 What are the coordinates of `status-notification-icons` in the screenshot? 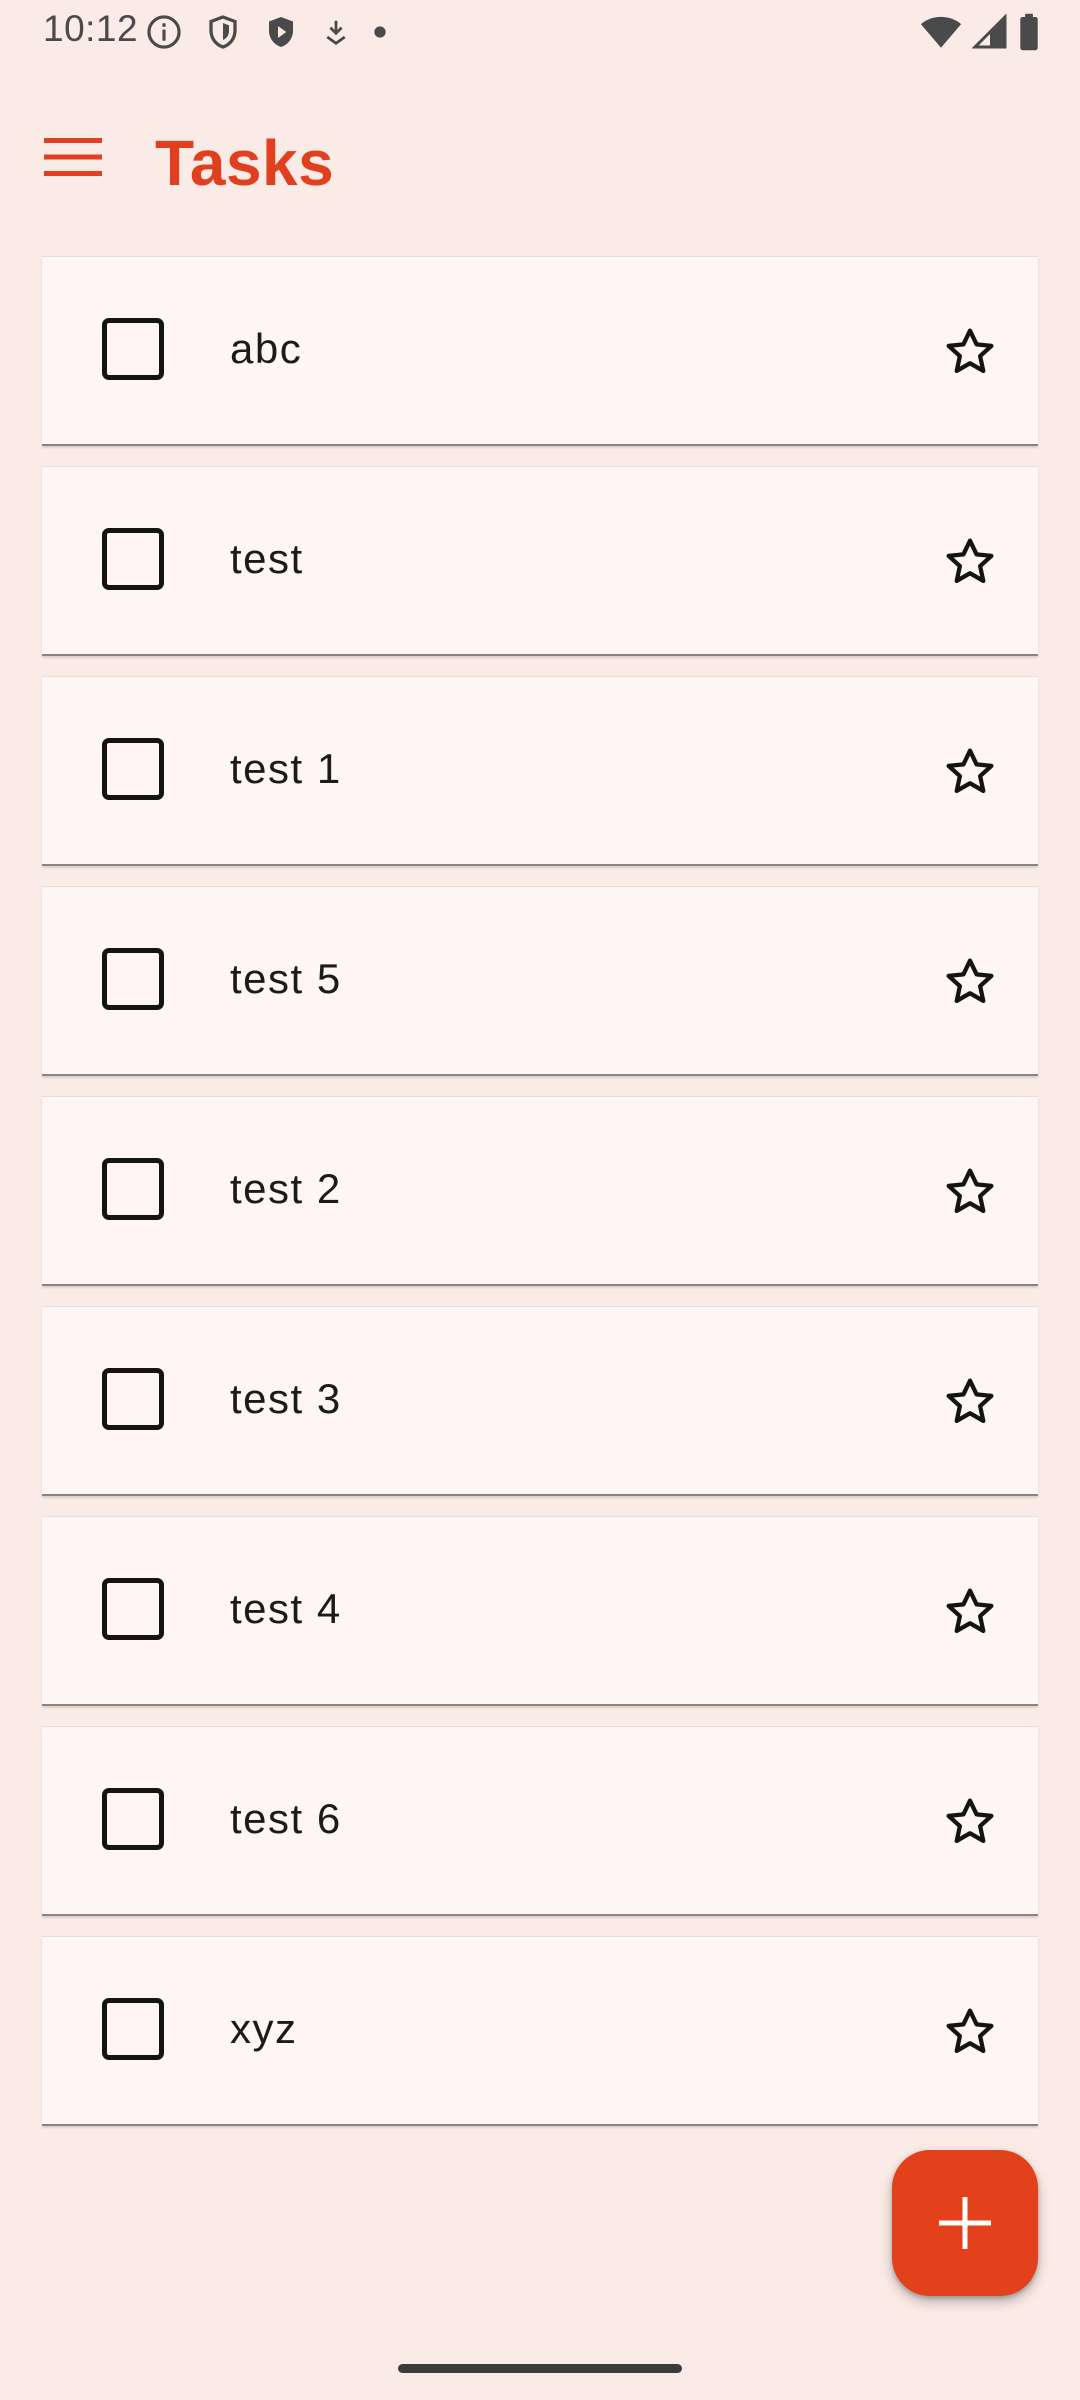 It's located at (266, 32).